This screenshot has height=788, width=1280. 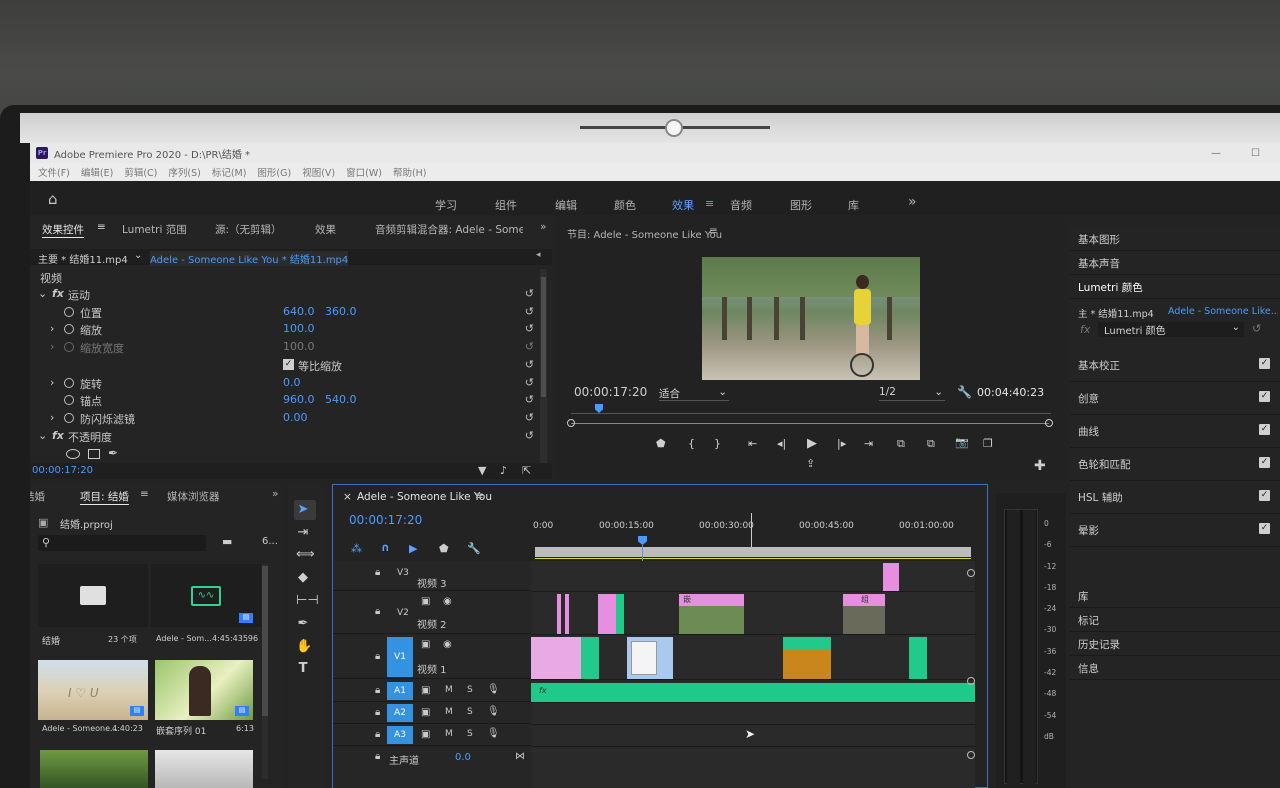 I want to click on track-scroll-handle, so click(x=971, y=755).